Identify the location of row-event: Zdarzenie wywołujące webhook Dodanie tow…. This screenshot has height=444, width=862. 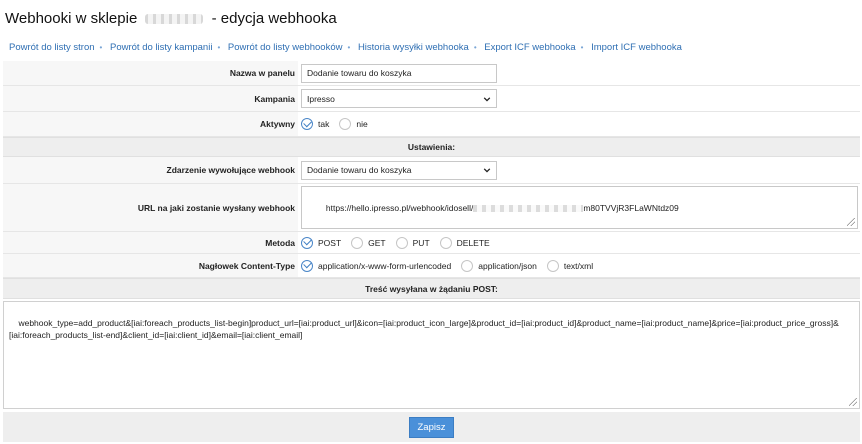
(431, 170).